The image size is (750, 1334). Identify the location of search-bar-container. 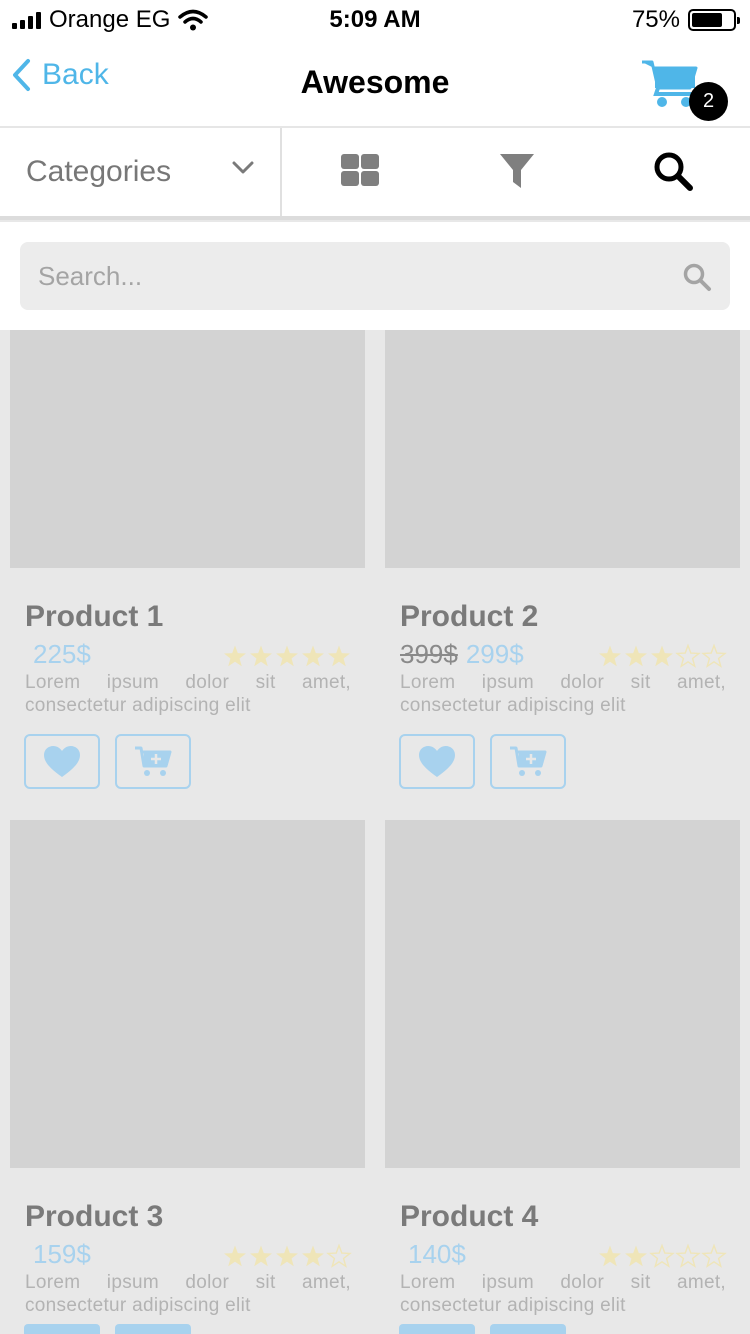
(375, 276).